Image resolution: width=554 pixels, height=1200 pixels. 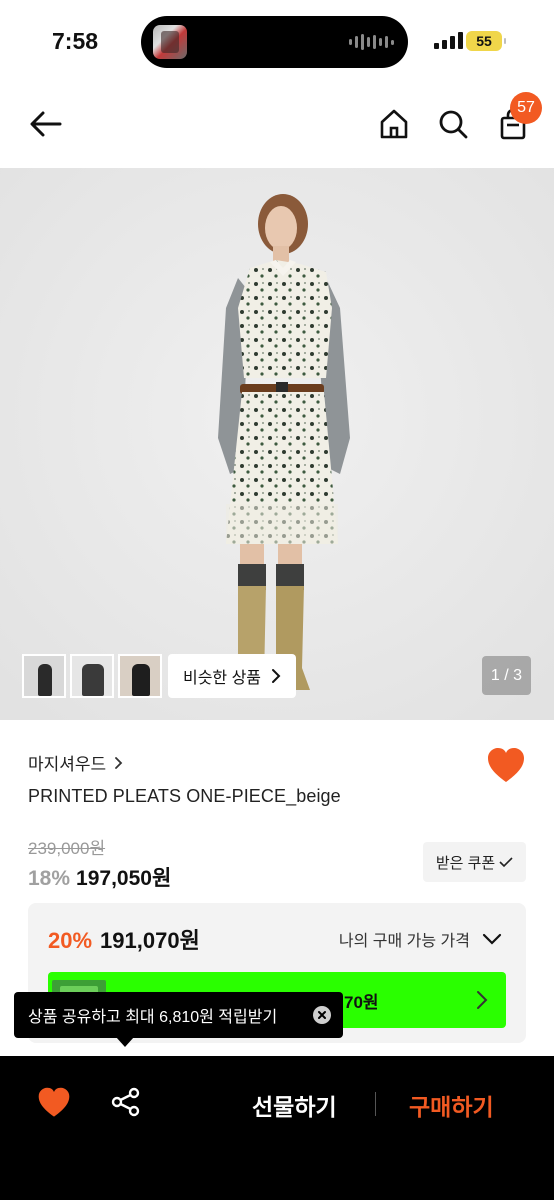 I want to click on received-coupon-button: 받은 쿠폰, so click(x=474, y=862).